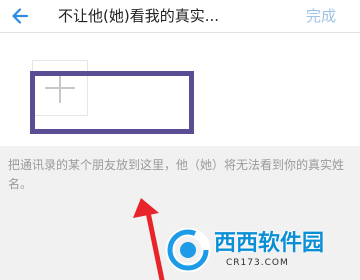  I want to click on site-watermark: 西西软件园 CR173.COM, so click(259, 250).